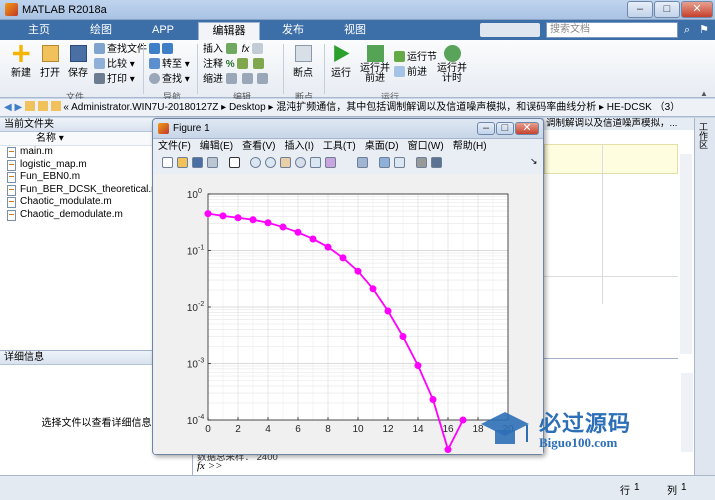 This screenshot has width=715, height=500. Describe the element at coordinates (640, 9) in the screenshot. I see `minimize-button: –` at that location.